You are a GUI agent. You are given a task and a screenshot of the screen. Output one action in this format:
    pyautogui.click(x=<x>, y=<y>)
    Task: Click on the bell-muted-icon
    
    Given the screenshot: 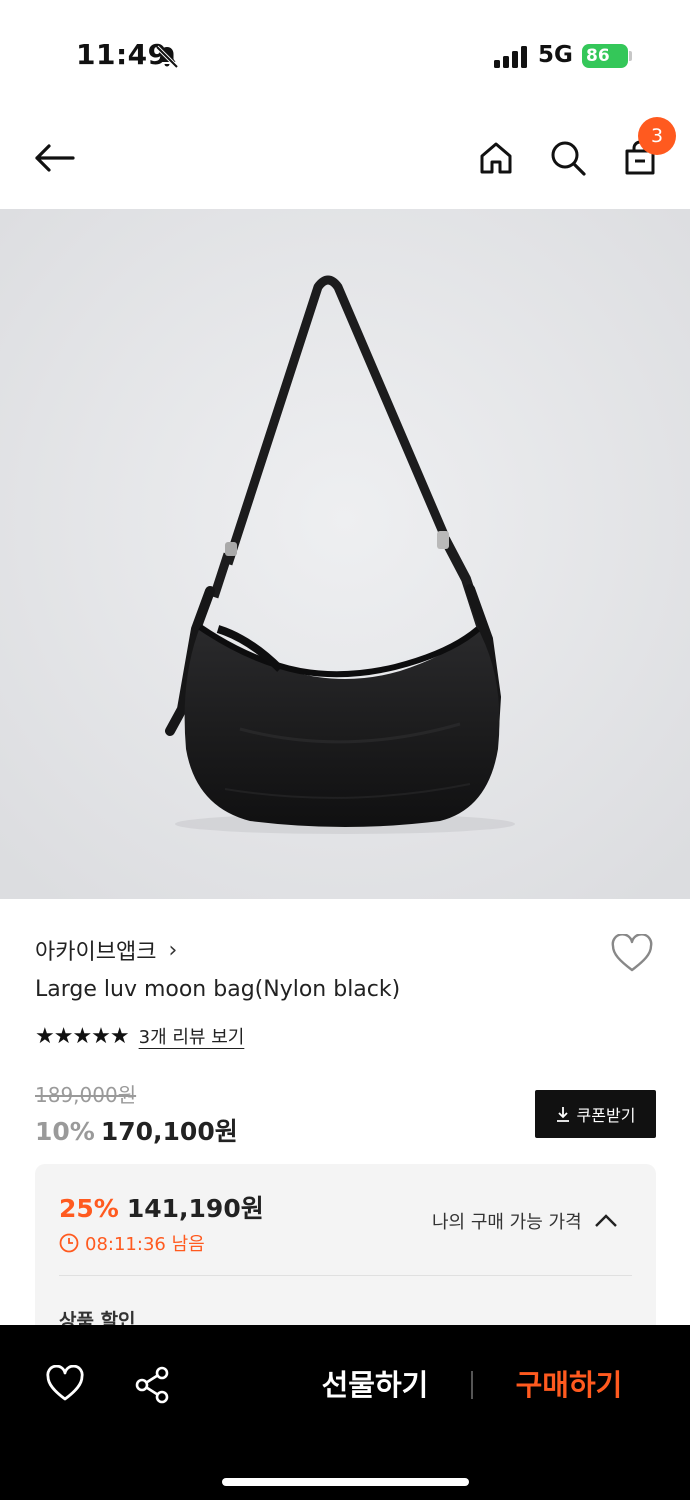 What is the action you would take?
    pyautogui.click(x=167, y=57)
    